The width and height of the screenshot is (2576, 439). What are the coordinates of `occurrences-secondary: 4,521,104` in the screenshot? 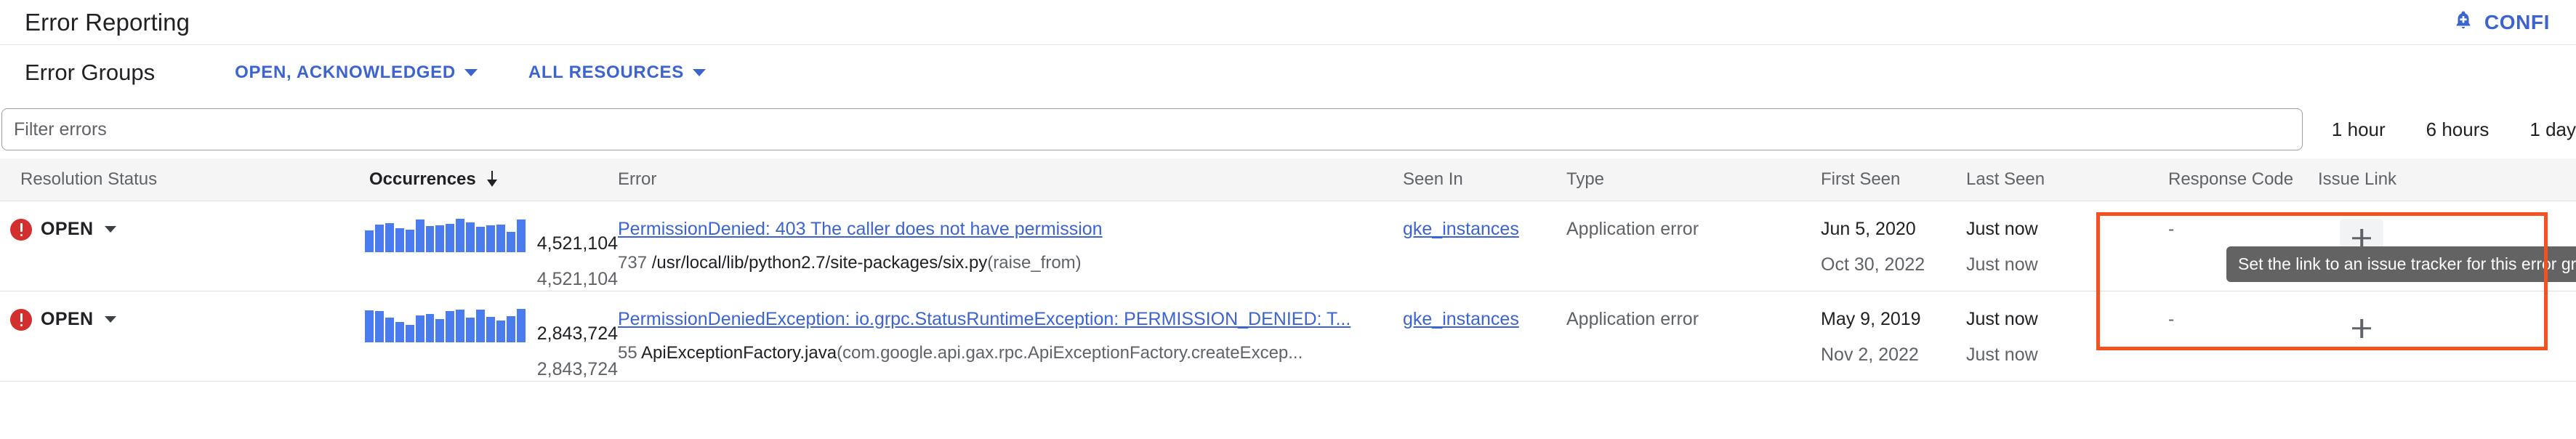 It's located at (577, 278).